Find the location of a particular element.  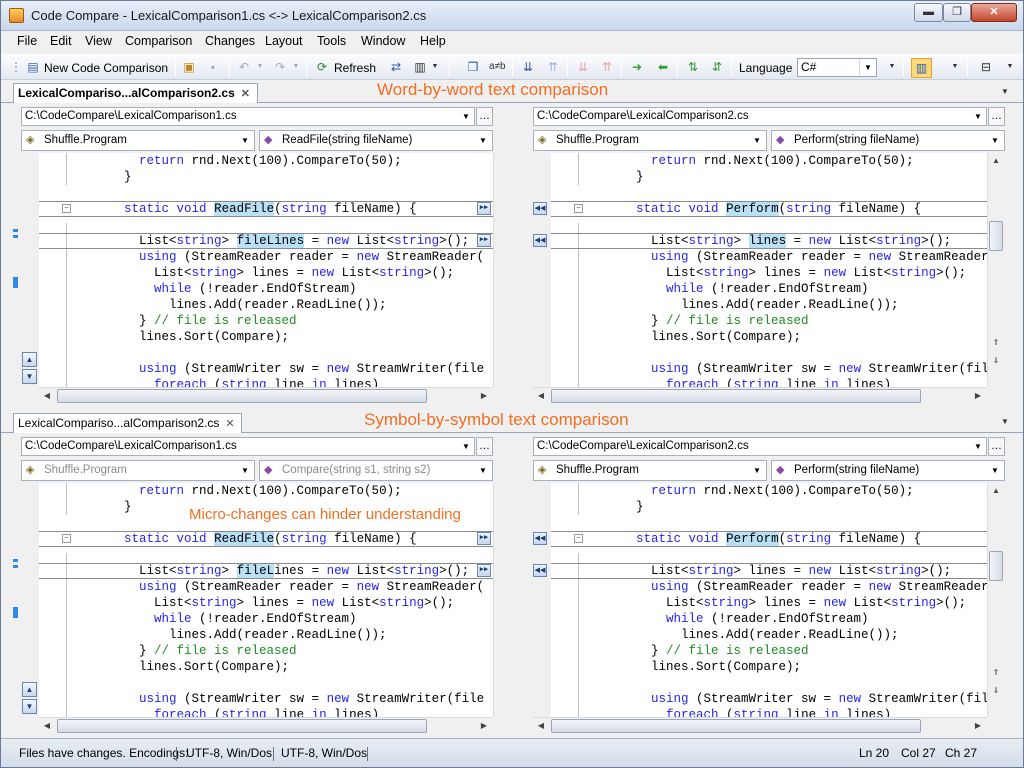

previous-conflict-icon: ⇈ is located at coordinates (607, 67).